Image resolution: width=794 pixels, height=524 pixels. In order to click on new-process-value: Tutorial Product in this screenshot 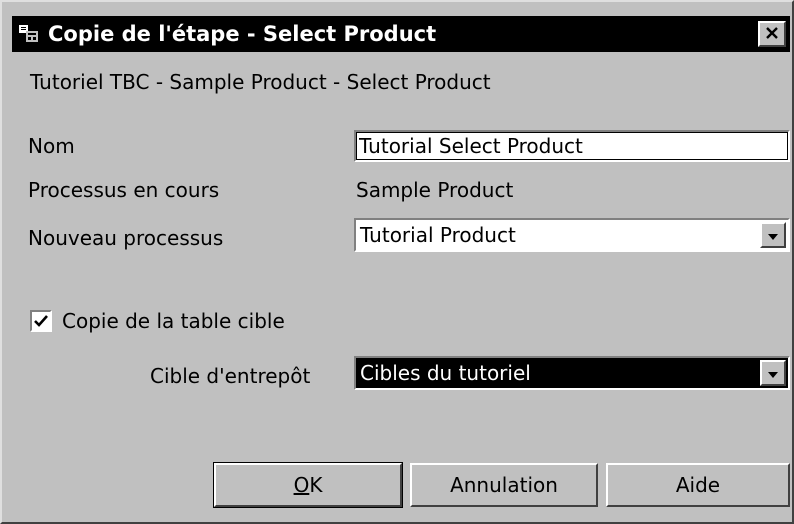, I will do `click(438, 235)`.